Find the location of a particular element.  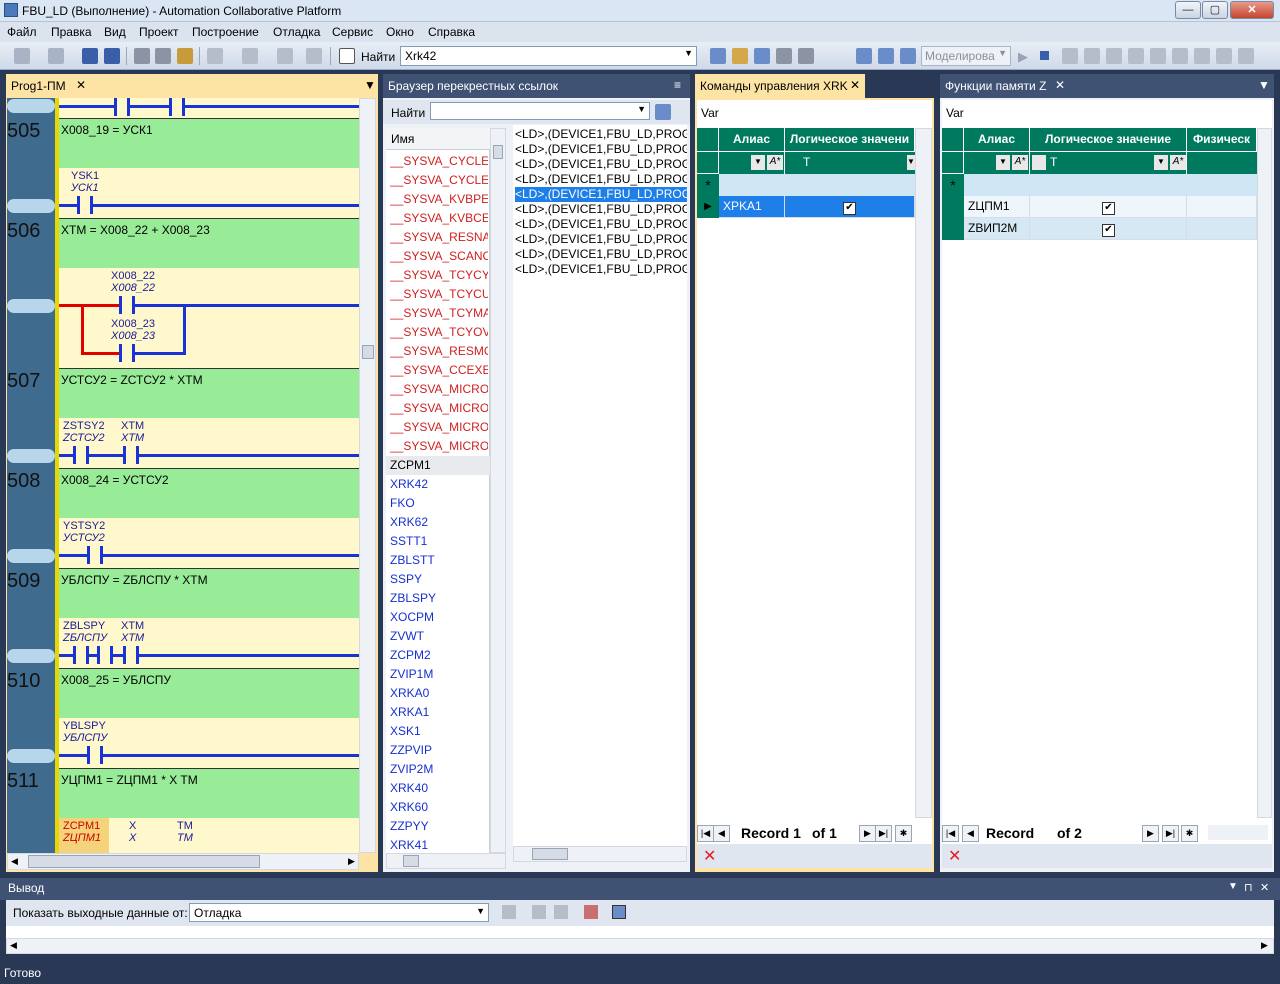

prev-message-icon is located at coordinates (539, 912).